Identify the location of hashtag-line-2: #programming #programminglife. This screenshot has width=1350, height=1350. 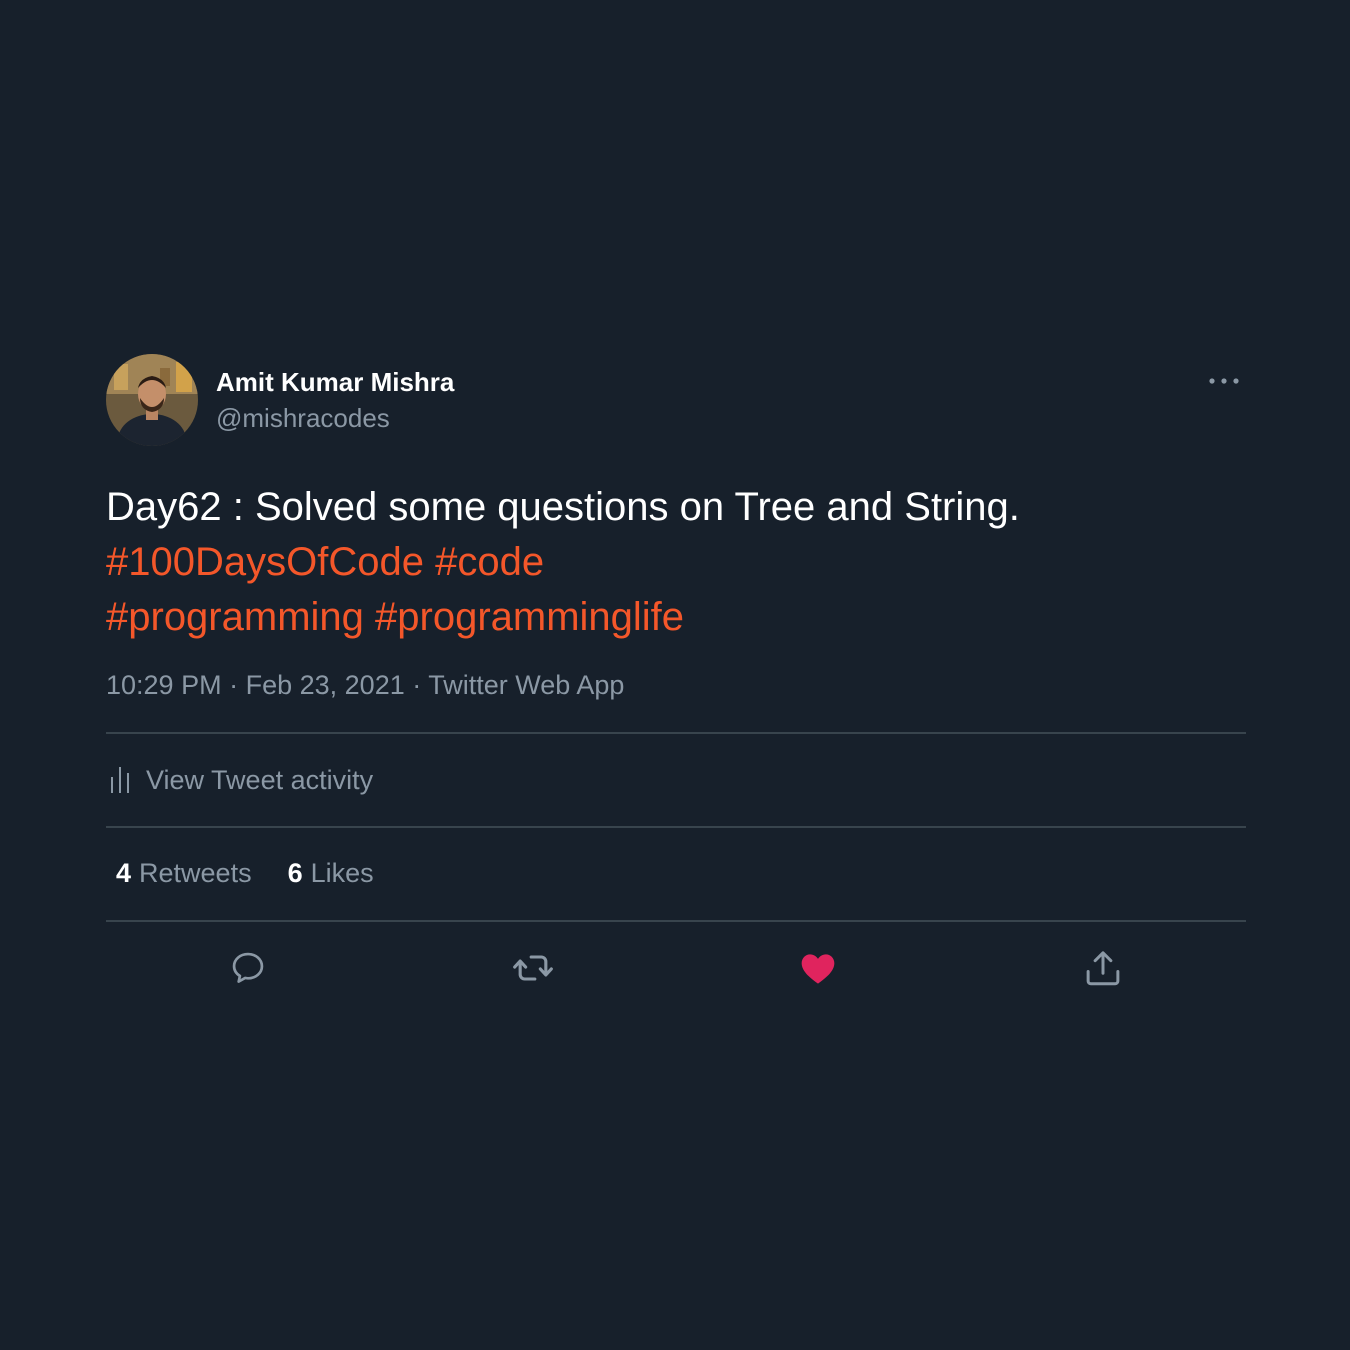
(676, 617).